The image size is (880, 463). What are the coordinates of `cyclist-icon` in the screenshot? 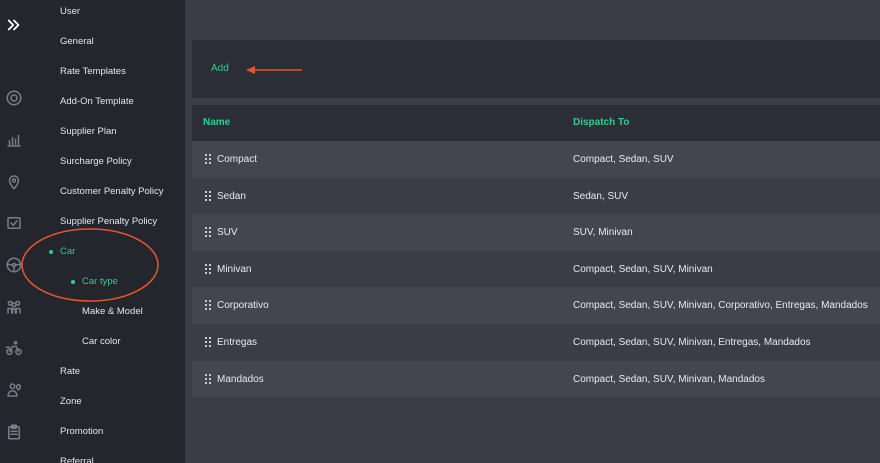 It's located at (14, 348).